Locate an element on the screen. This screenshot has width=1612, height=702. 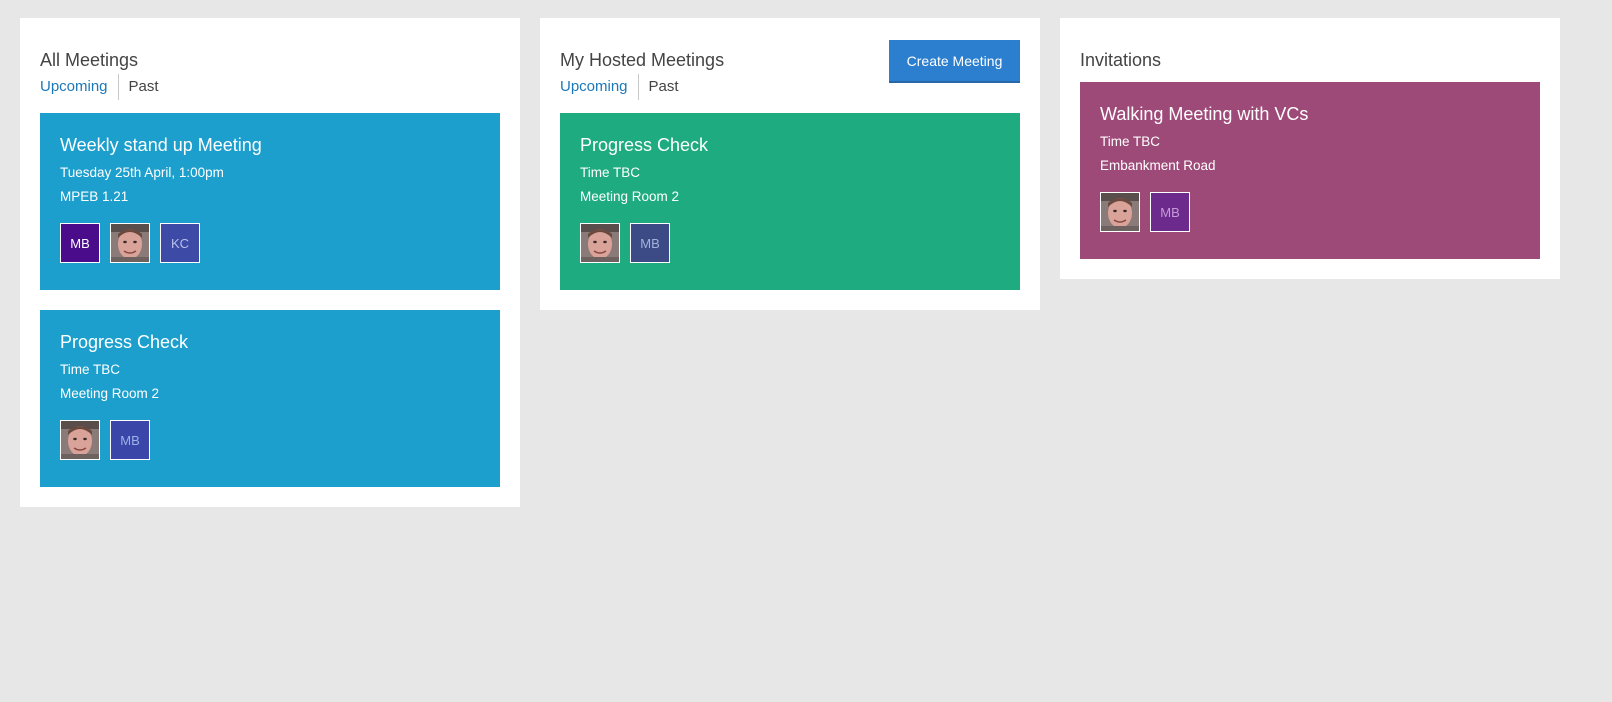
meeting-location: MPEB 1.21 is located at coordinates (94, 196).